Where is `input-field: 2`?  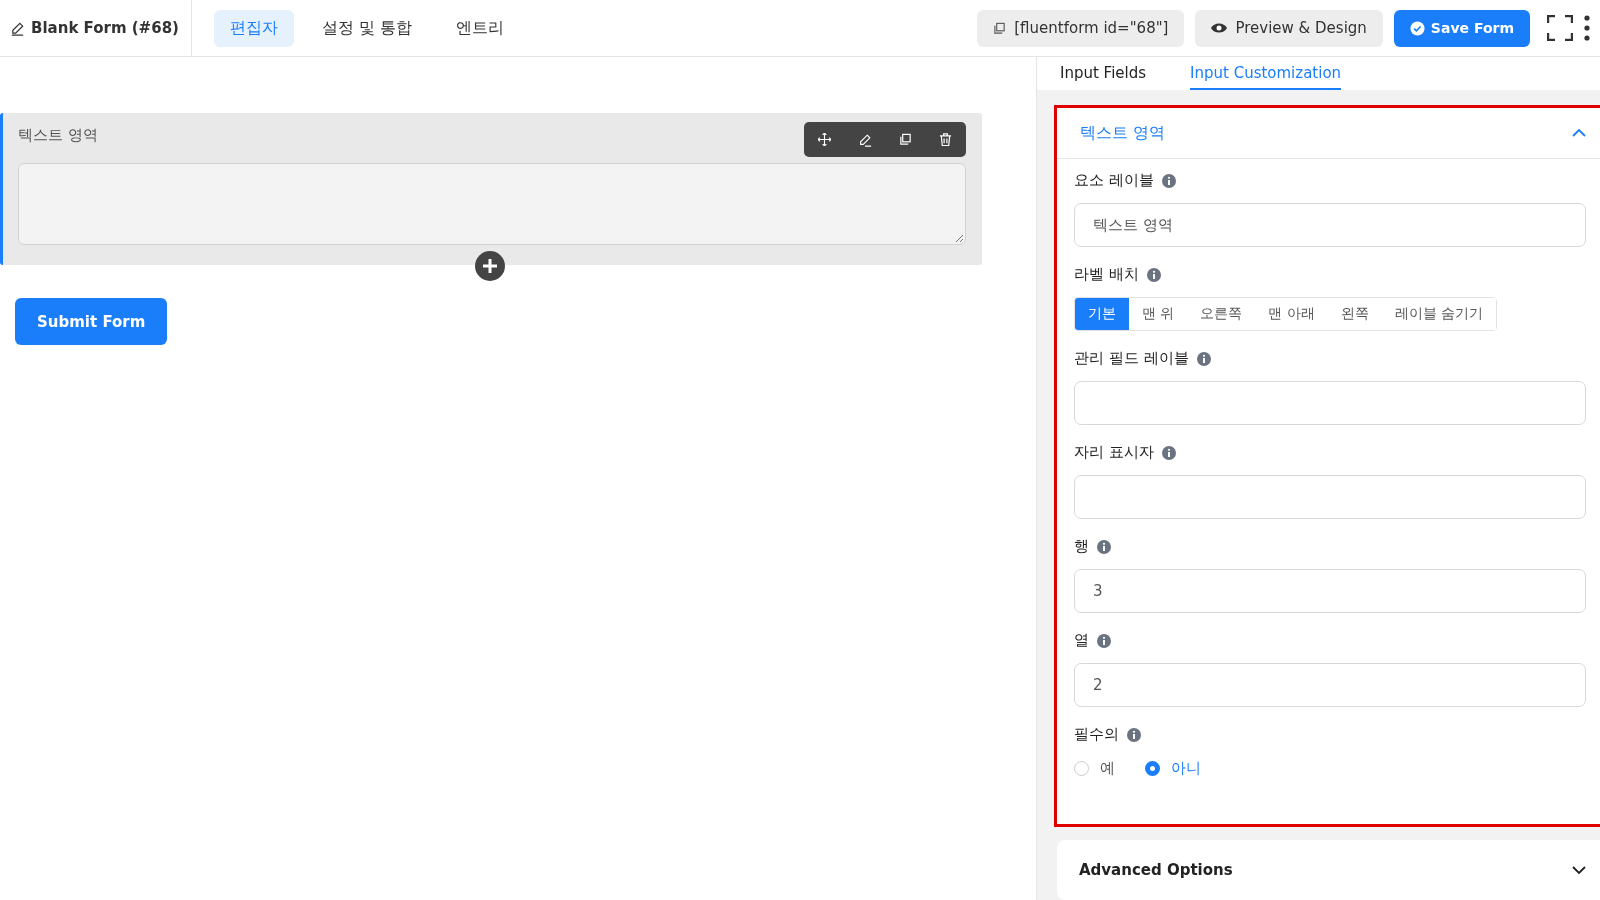
input-field: 2 is located at coordinates (1330, 685).